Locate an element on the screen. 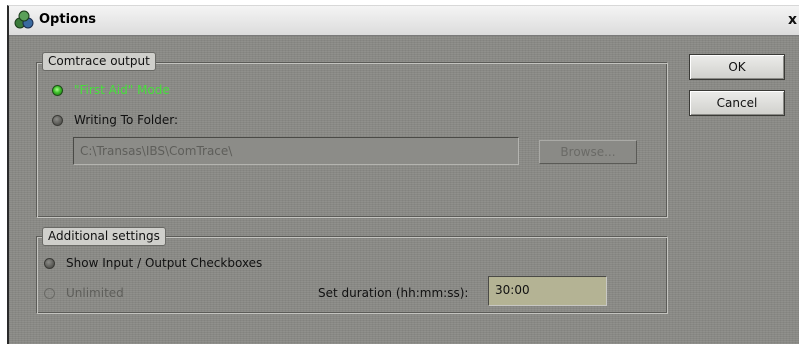 This screenshot has width=799, height=344. first-aid-mode-label: "First Aid" Mode is located at coordinates (122, 90).